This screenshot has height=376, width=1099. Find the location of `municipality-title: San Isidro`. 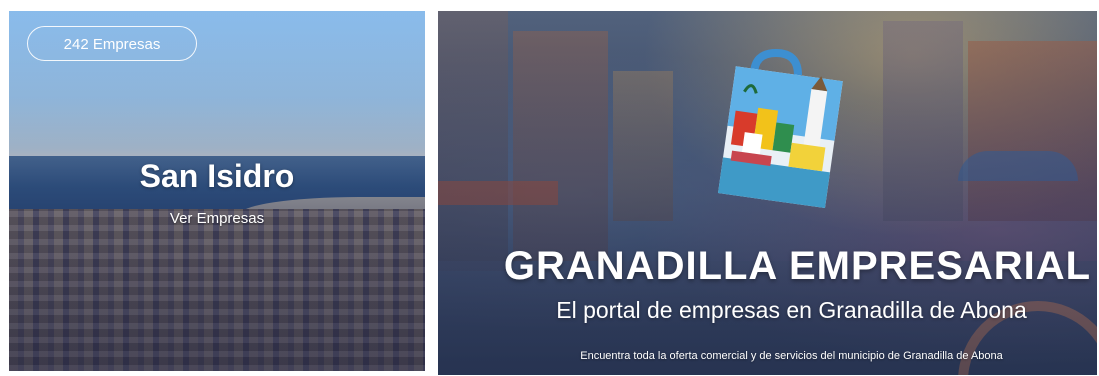

municipality-title: San Isidro is located at coordinates (217, 176).